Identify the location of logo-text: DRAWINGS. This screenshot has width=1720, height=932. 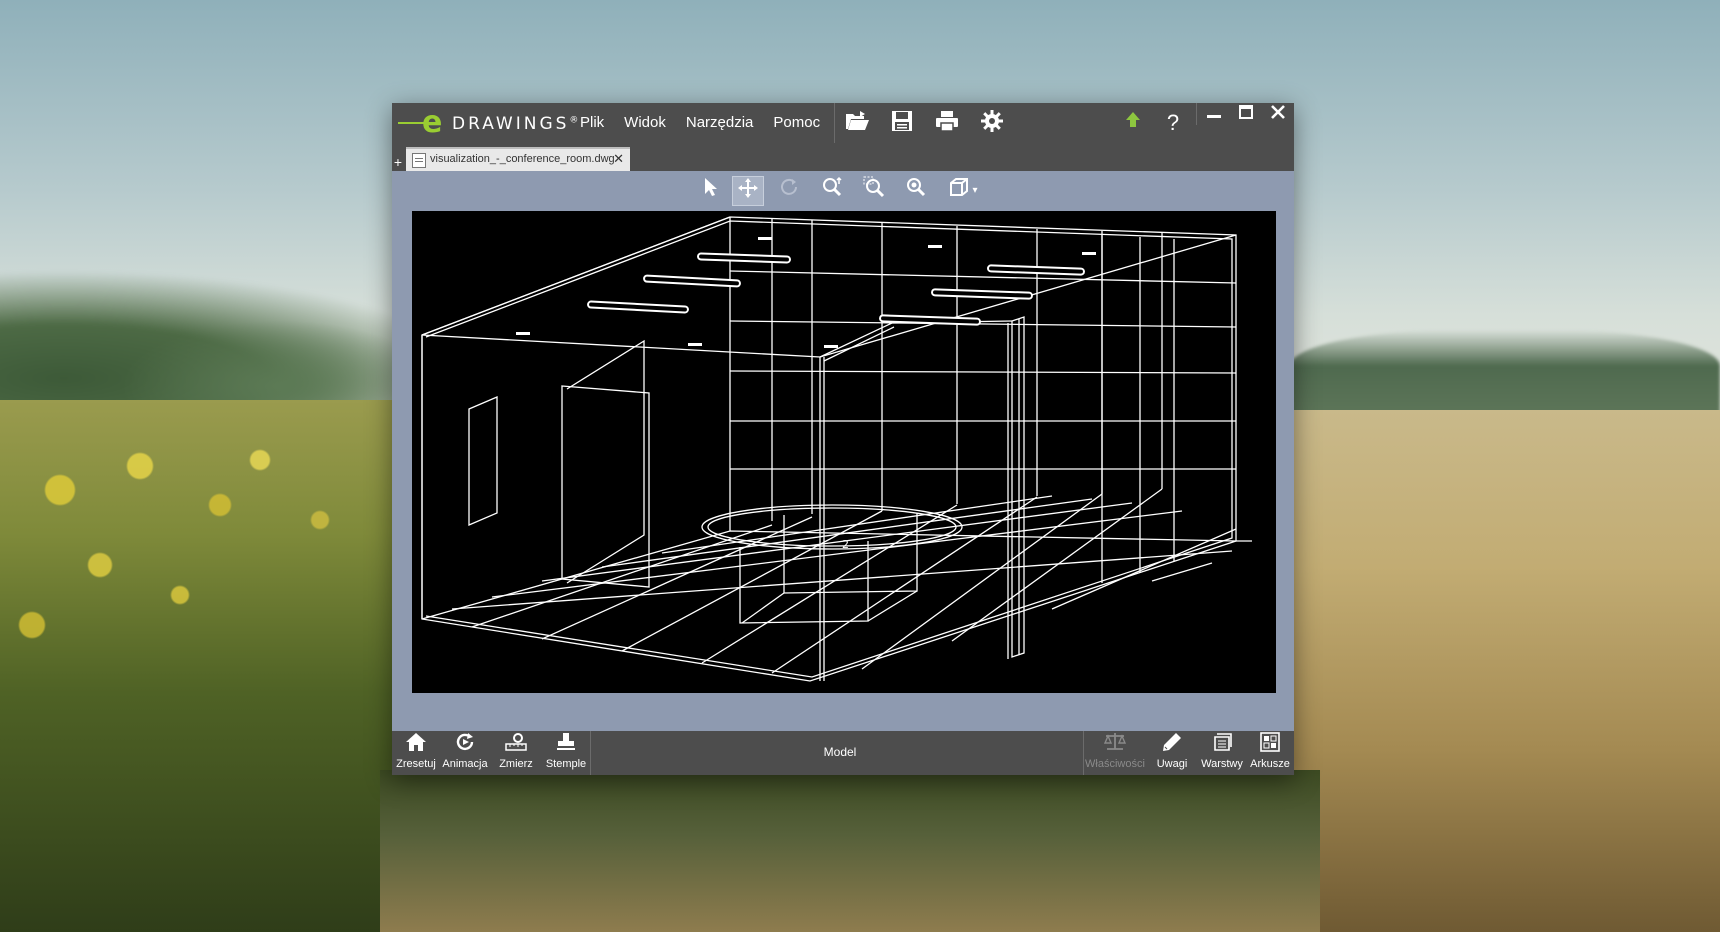
(511, 124).